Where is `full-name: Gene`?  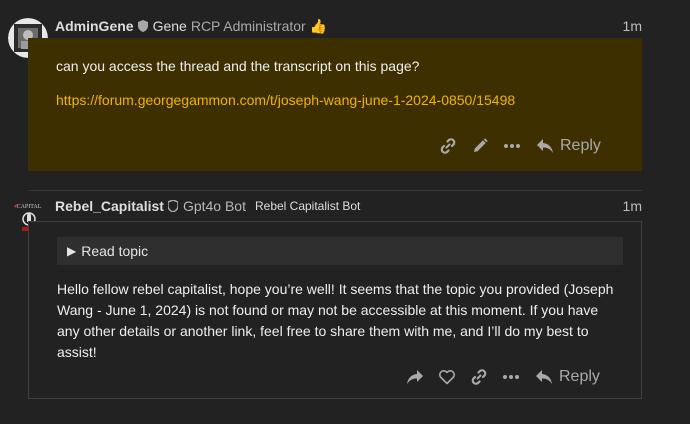 full-name: Gene is located at coordinates (169, 26).